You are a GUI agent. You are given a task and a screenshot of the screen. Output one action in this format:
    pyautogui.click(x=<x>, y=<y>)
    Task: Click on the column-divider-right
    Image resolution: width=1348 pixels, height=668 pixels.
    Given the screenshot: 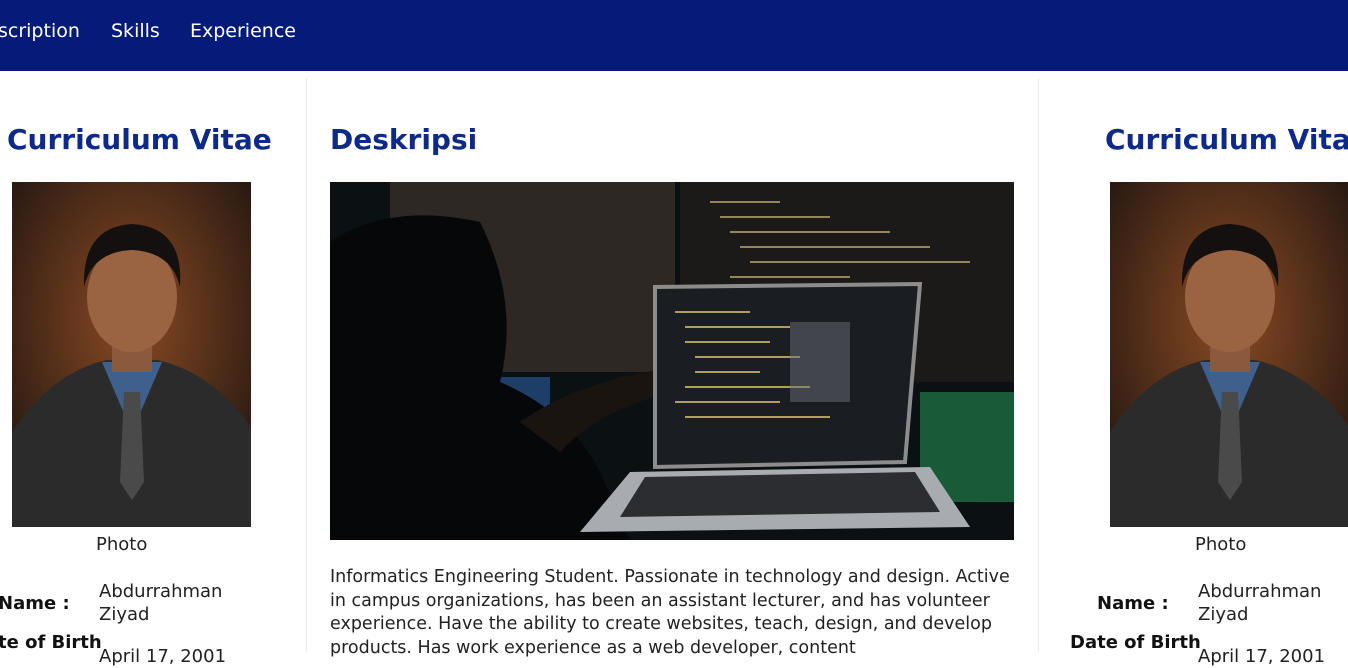 What is the action you would take?
    pyautogui.click(x=1038, y=365)
    